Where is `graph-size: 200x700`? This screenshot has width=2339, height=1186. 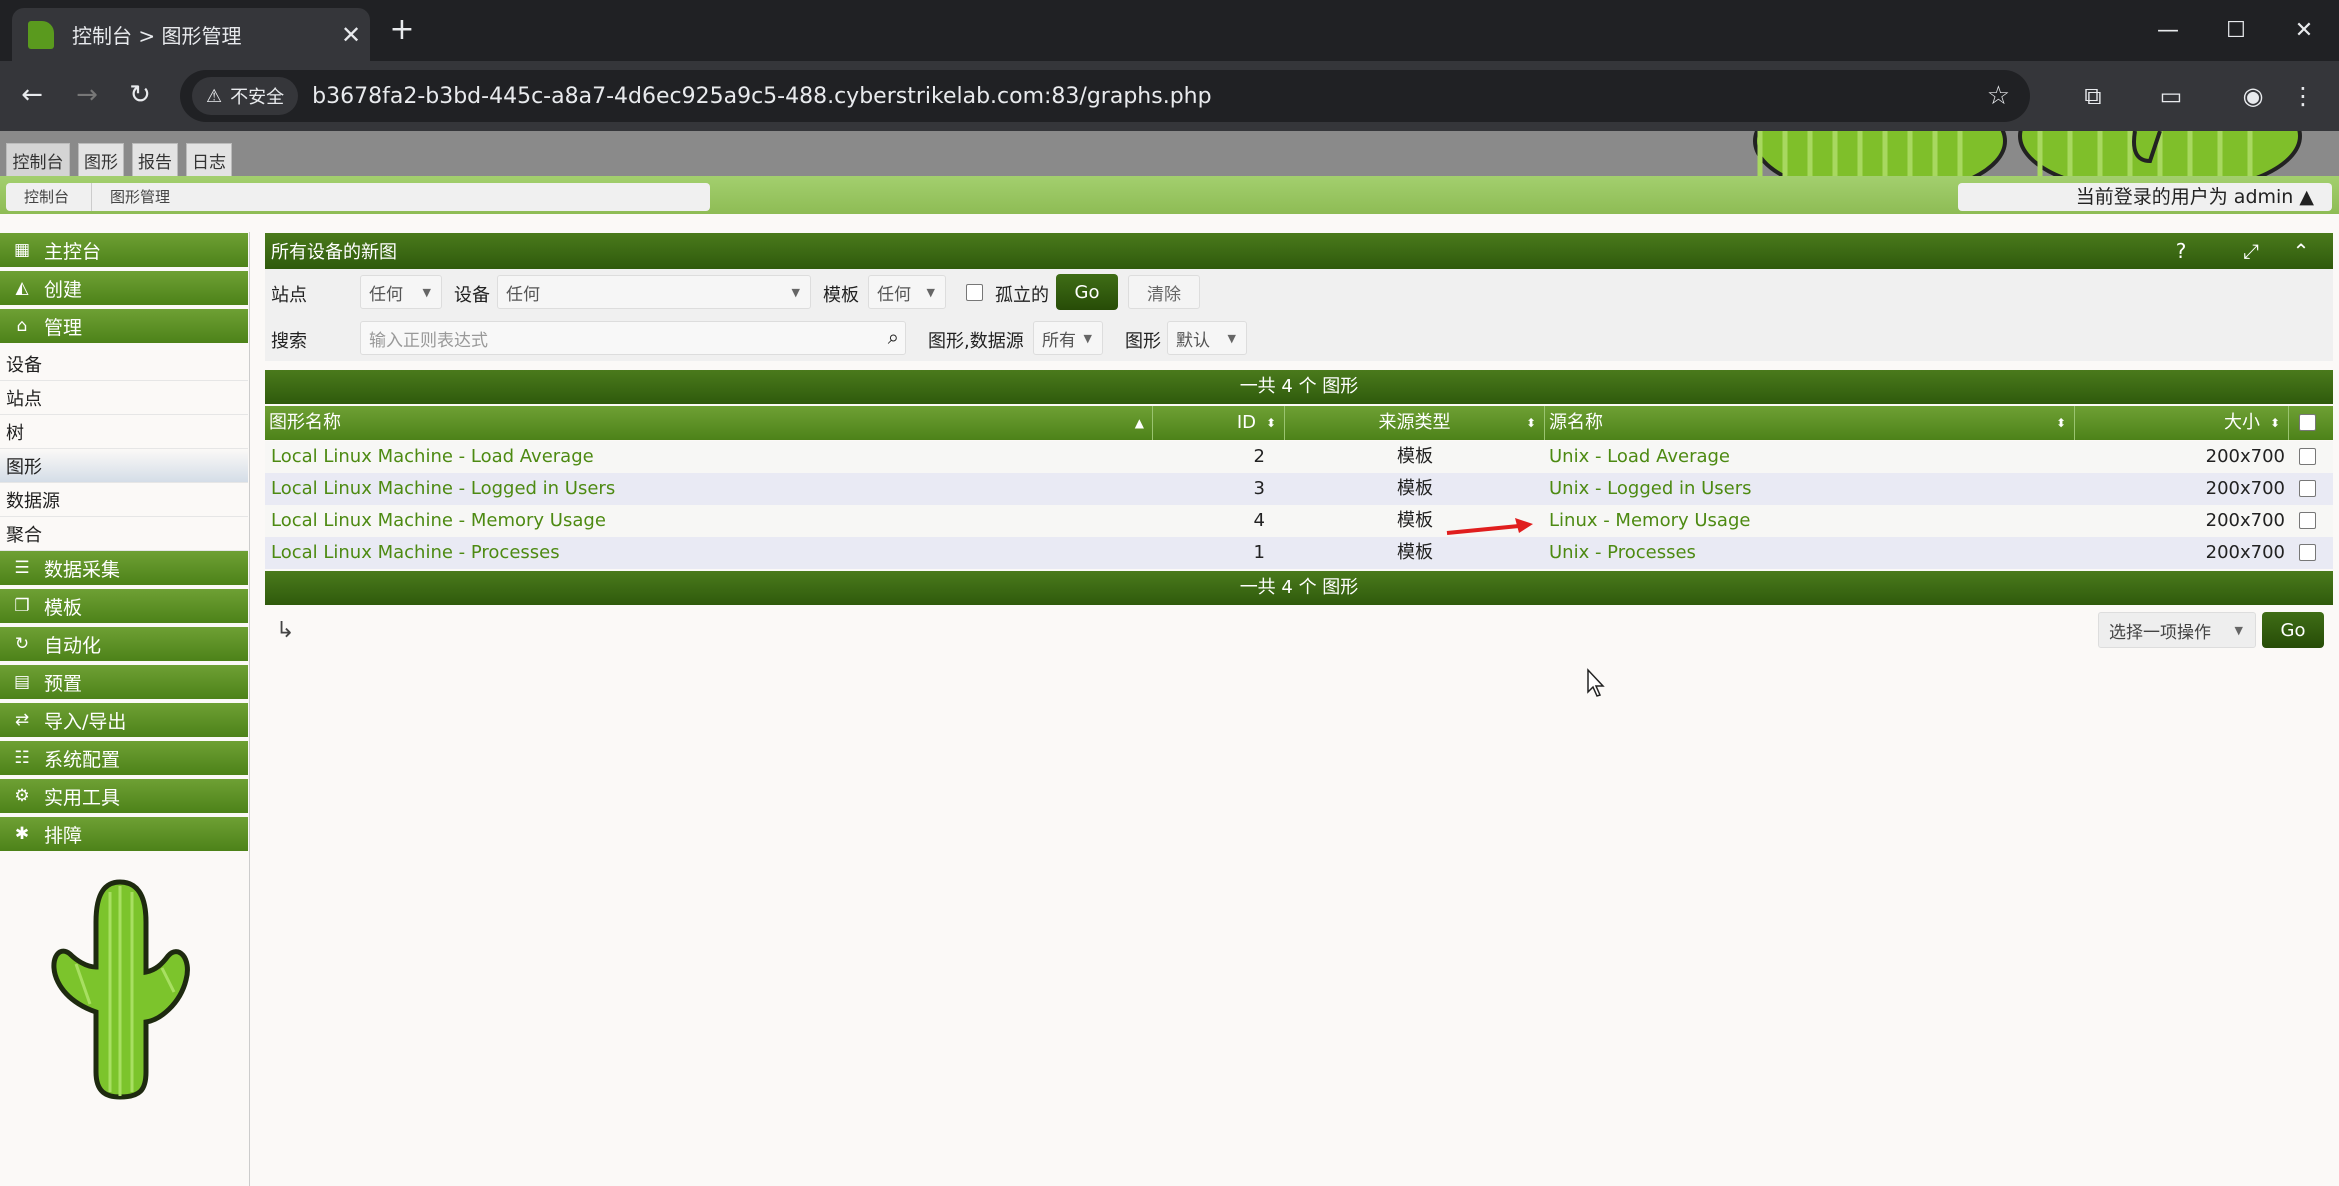
graph-size: 200x700 is located at coordinates (2245, 456).